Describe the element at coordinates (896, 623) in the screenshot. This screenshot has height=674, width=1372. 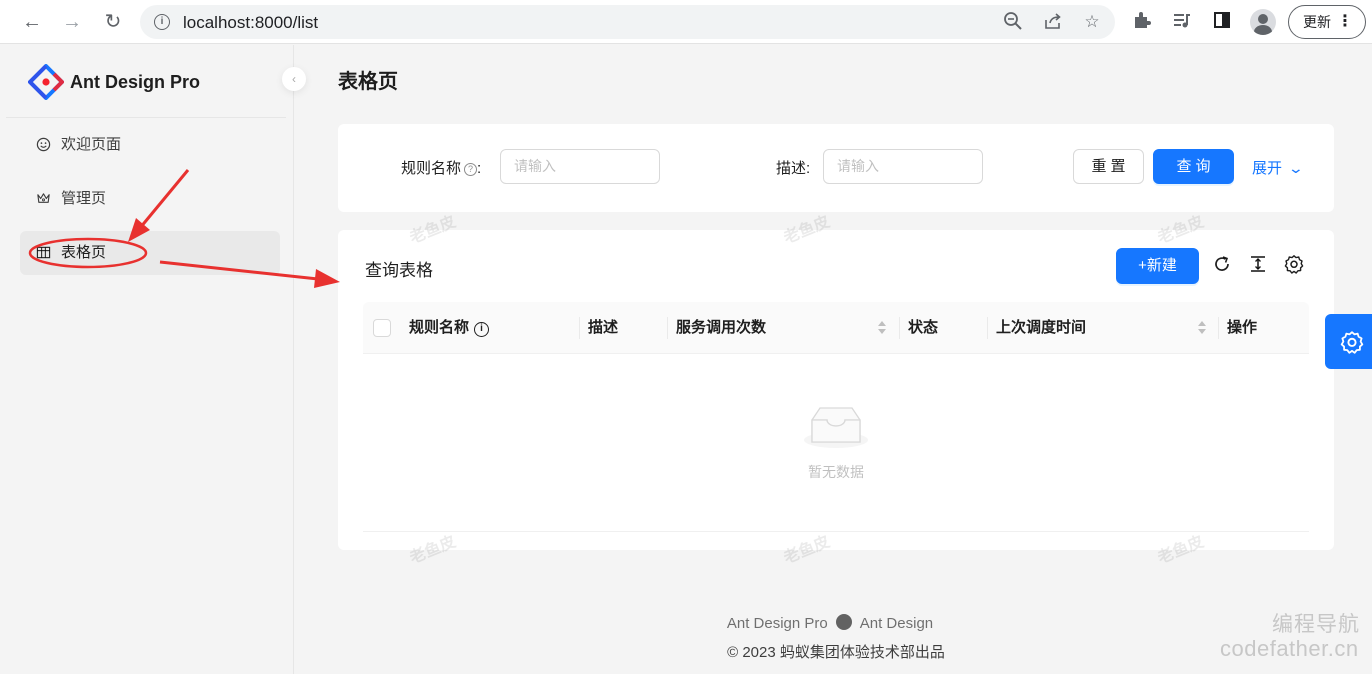
I see `footer-link-ant-design: Ant Design` at that location.